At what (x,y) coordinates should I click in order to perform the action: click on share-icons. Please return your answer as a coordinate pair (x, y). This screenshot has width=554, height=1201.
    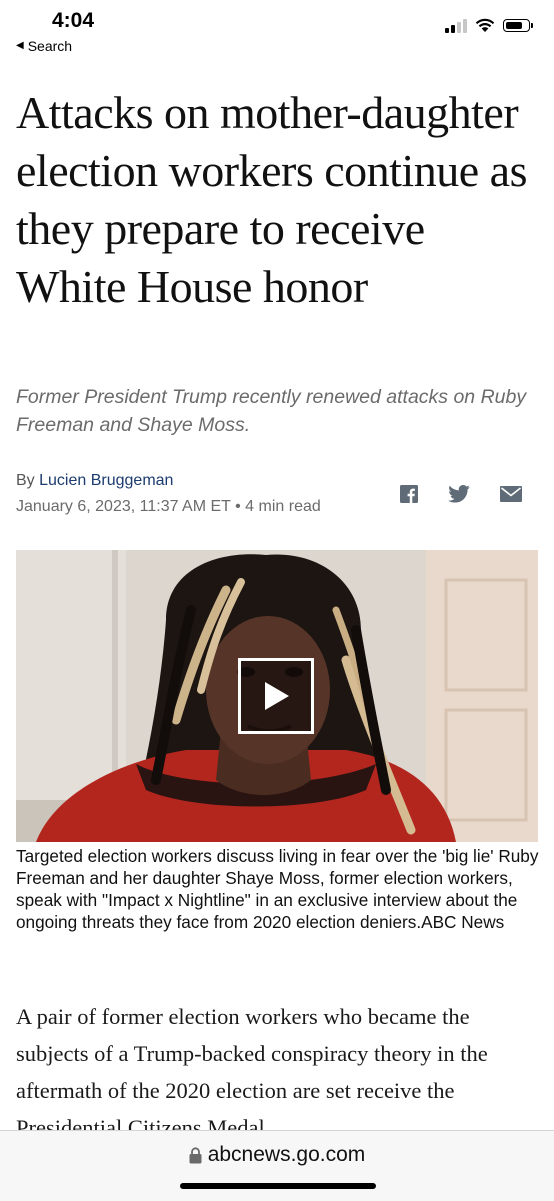
    Looking at the image, I should click on (461, 494).